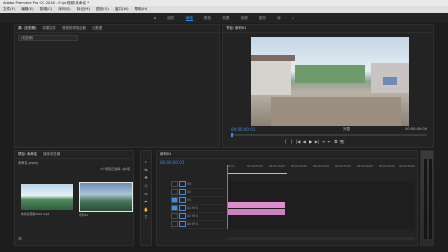 The height and width of the screenshot is (252, 448). I want to click on timeline-timecode: 00:00:00:01, so click(172, 162).